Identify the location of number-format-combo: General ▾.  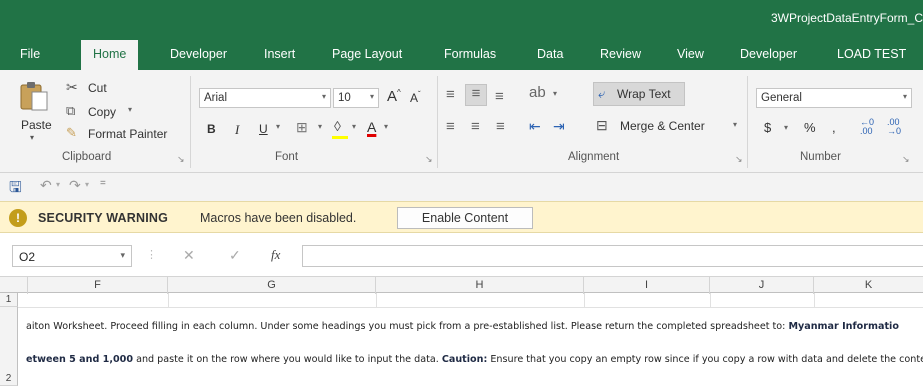
(834, 98).